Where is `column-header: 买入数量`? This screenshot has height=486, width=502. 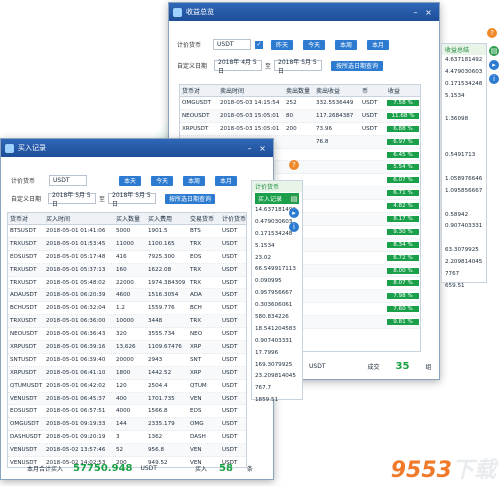
column-header: 买入数量 is located at coordinates (130, 218).